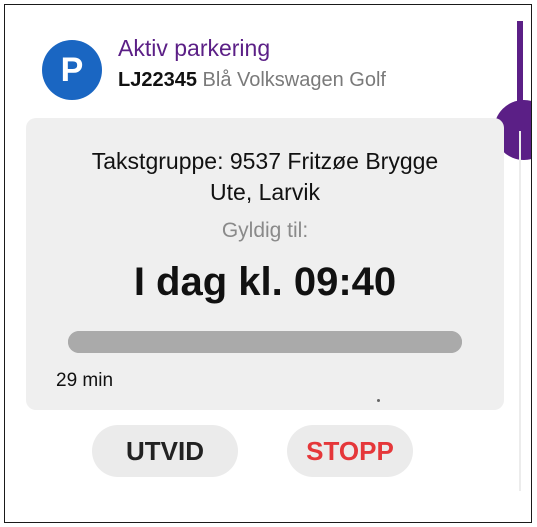 Image resolution: width=537 pixels, height=527 pixels. Describe the element at coordinates (265, 192) in the screenshot. I see `zone-line-2: Ute, Larvik` at that location.